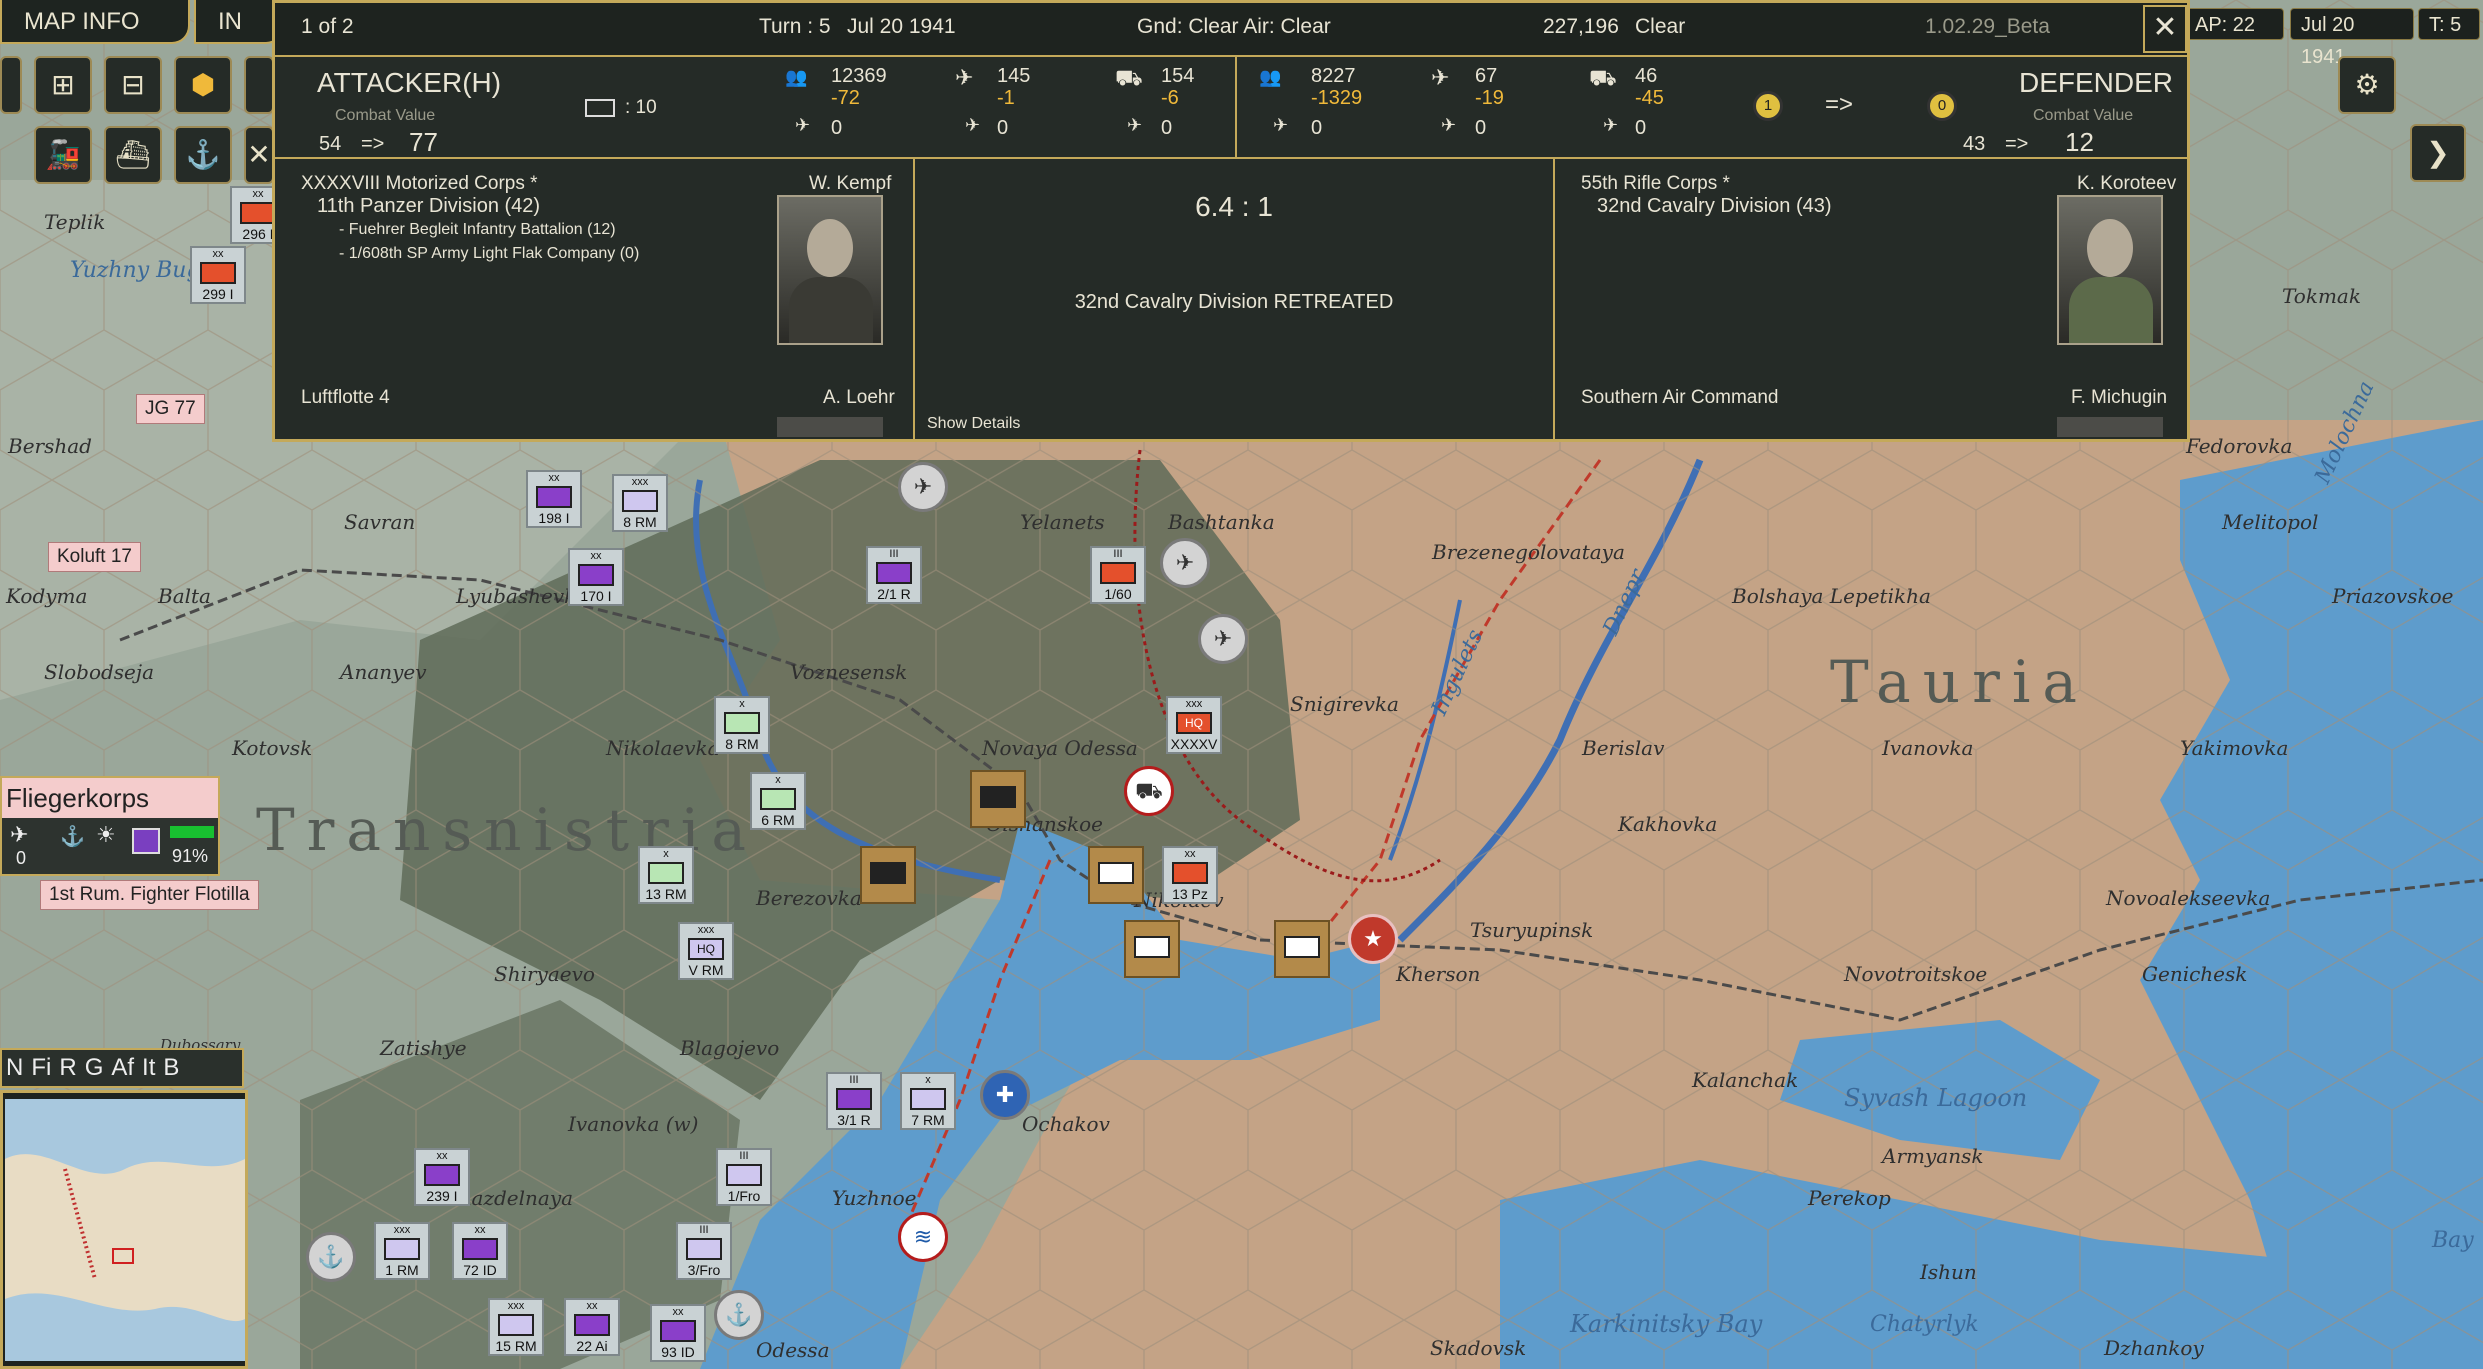 The width and height of the screenshot is (2483, 1369). Describe the element at coordinates (744, 1177) in the screenshot. I see `unit-counter: III 1/Fro` at that location.